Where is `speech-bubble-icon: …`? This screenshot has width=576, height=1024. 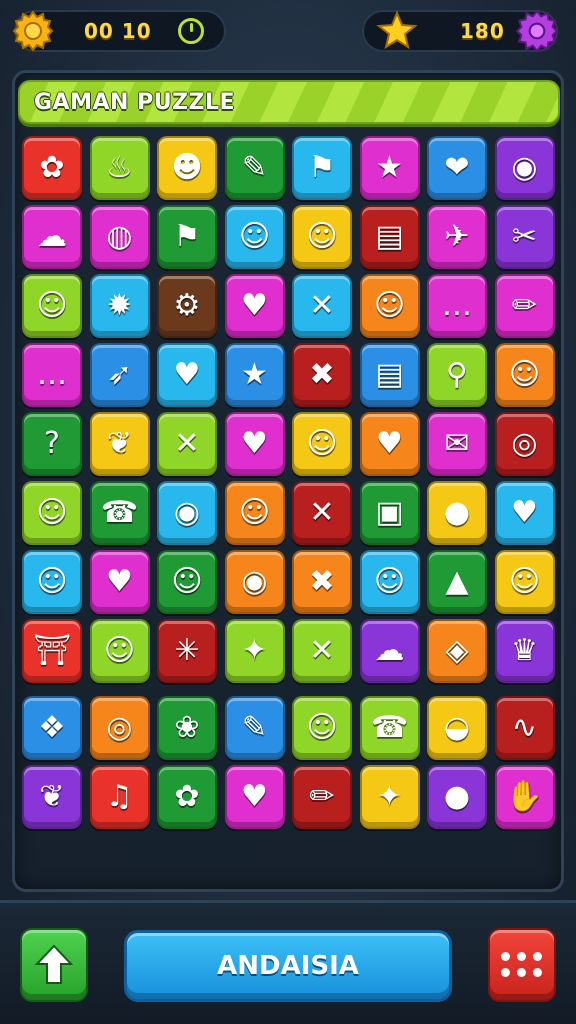
speech-bubble-icon: … is located at coordinates (52, 374).